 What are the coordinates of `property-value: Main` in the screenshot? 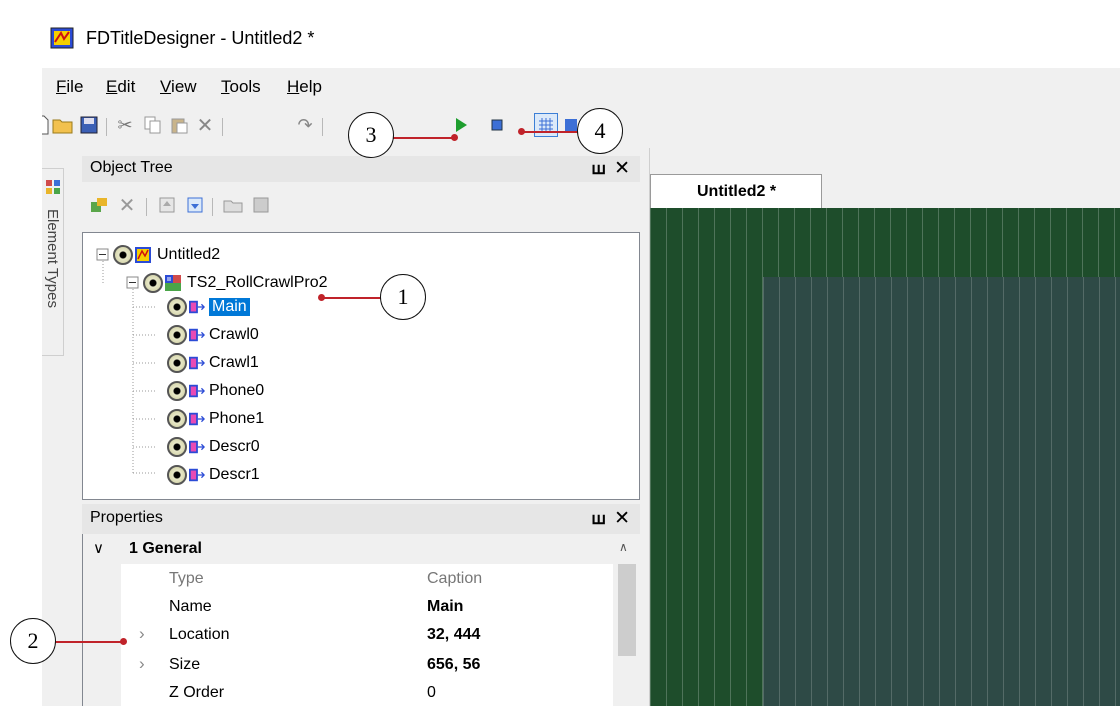 It's located at (445, 607).